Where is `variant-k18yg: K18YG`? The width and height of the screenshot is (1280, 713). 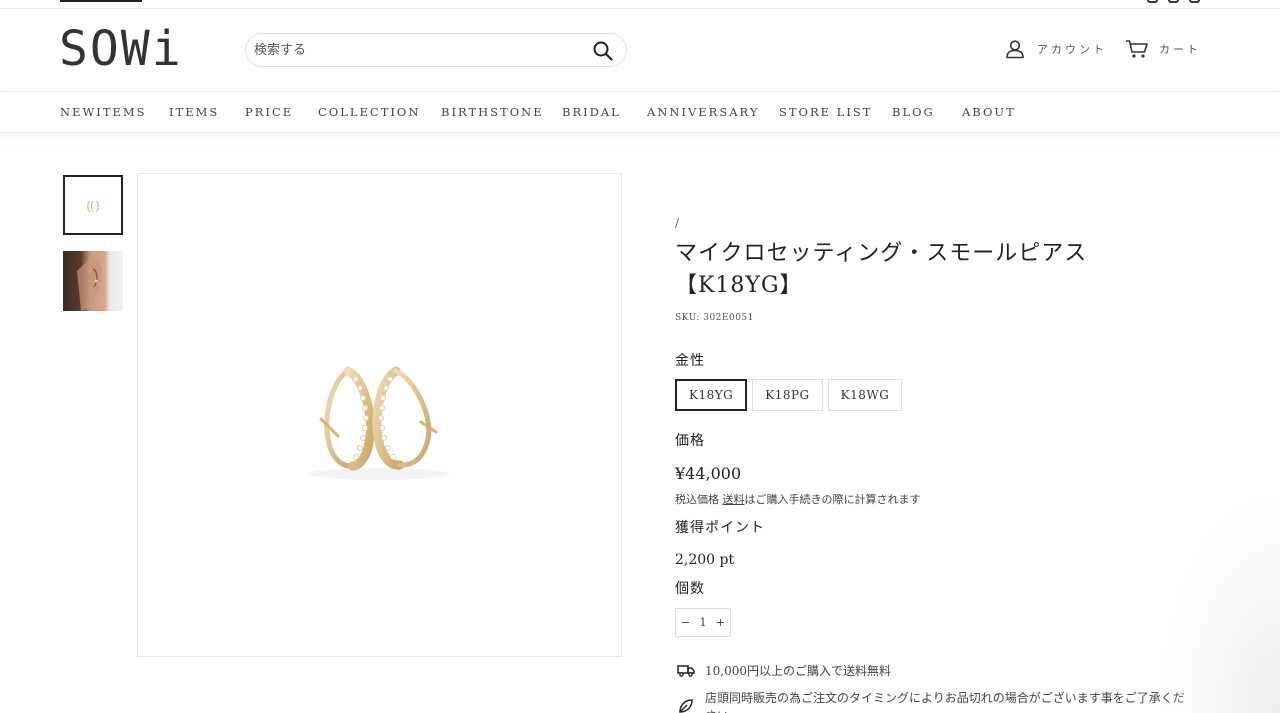 variant-k18yg: K18YG is located at coordinates (711, 395).